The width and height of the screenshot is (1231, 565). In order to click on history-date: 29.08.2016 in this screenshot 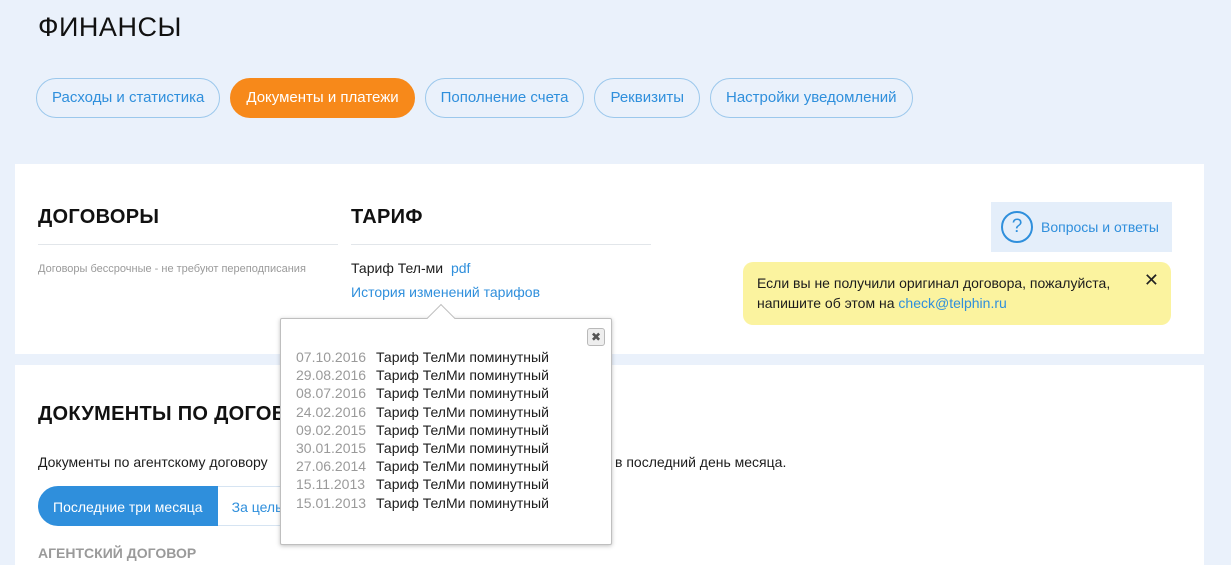, I will do `click(331, 375)`.